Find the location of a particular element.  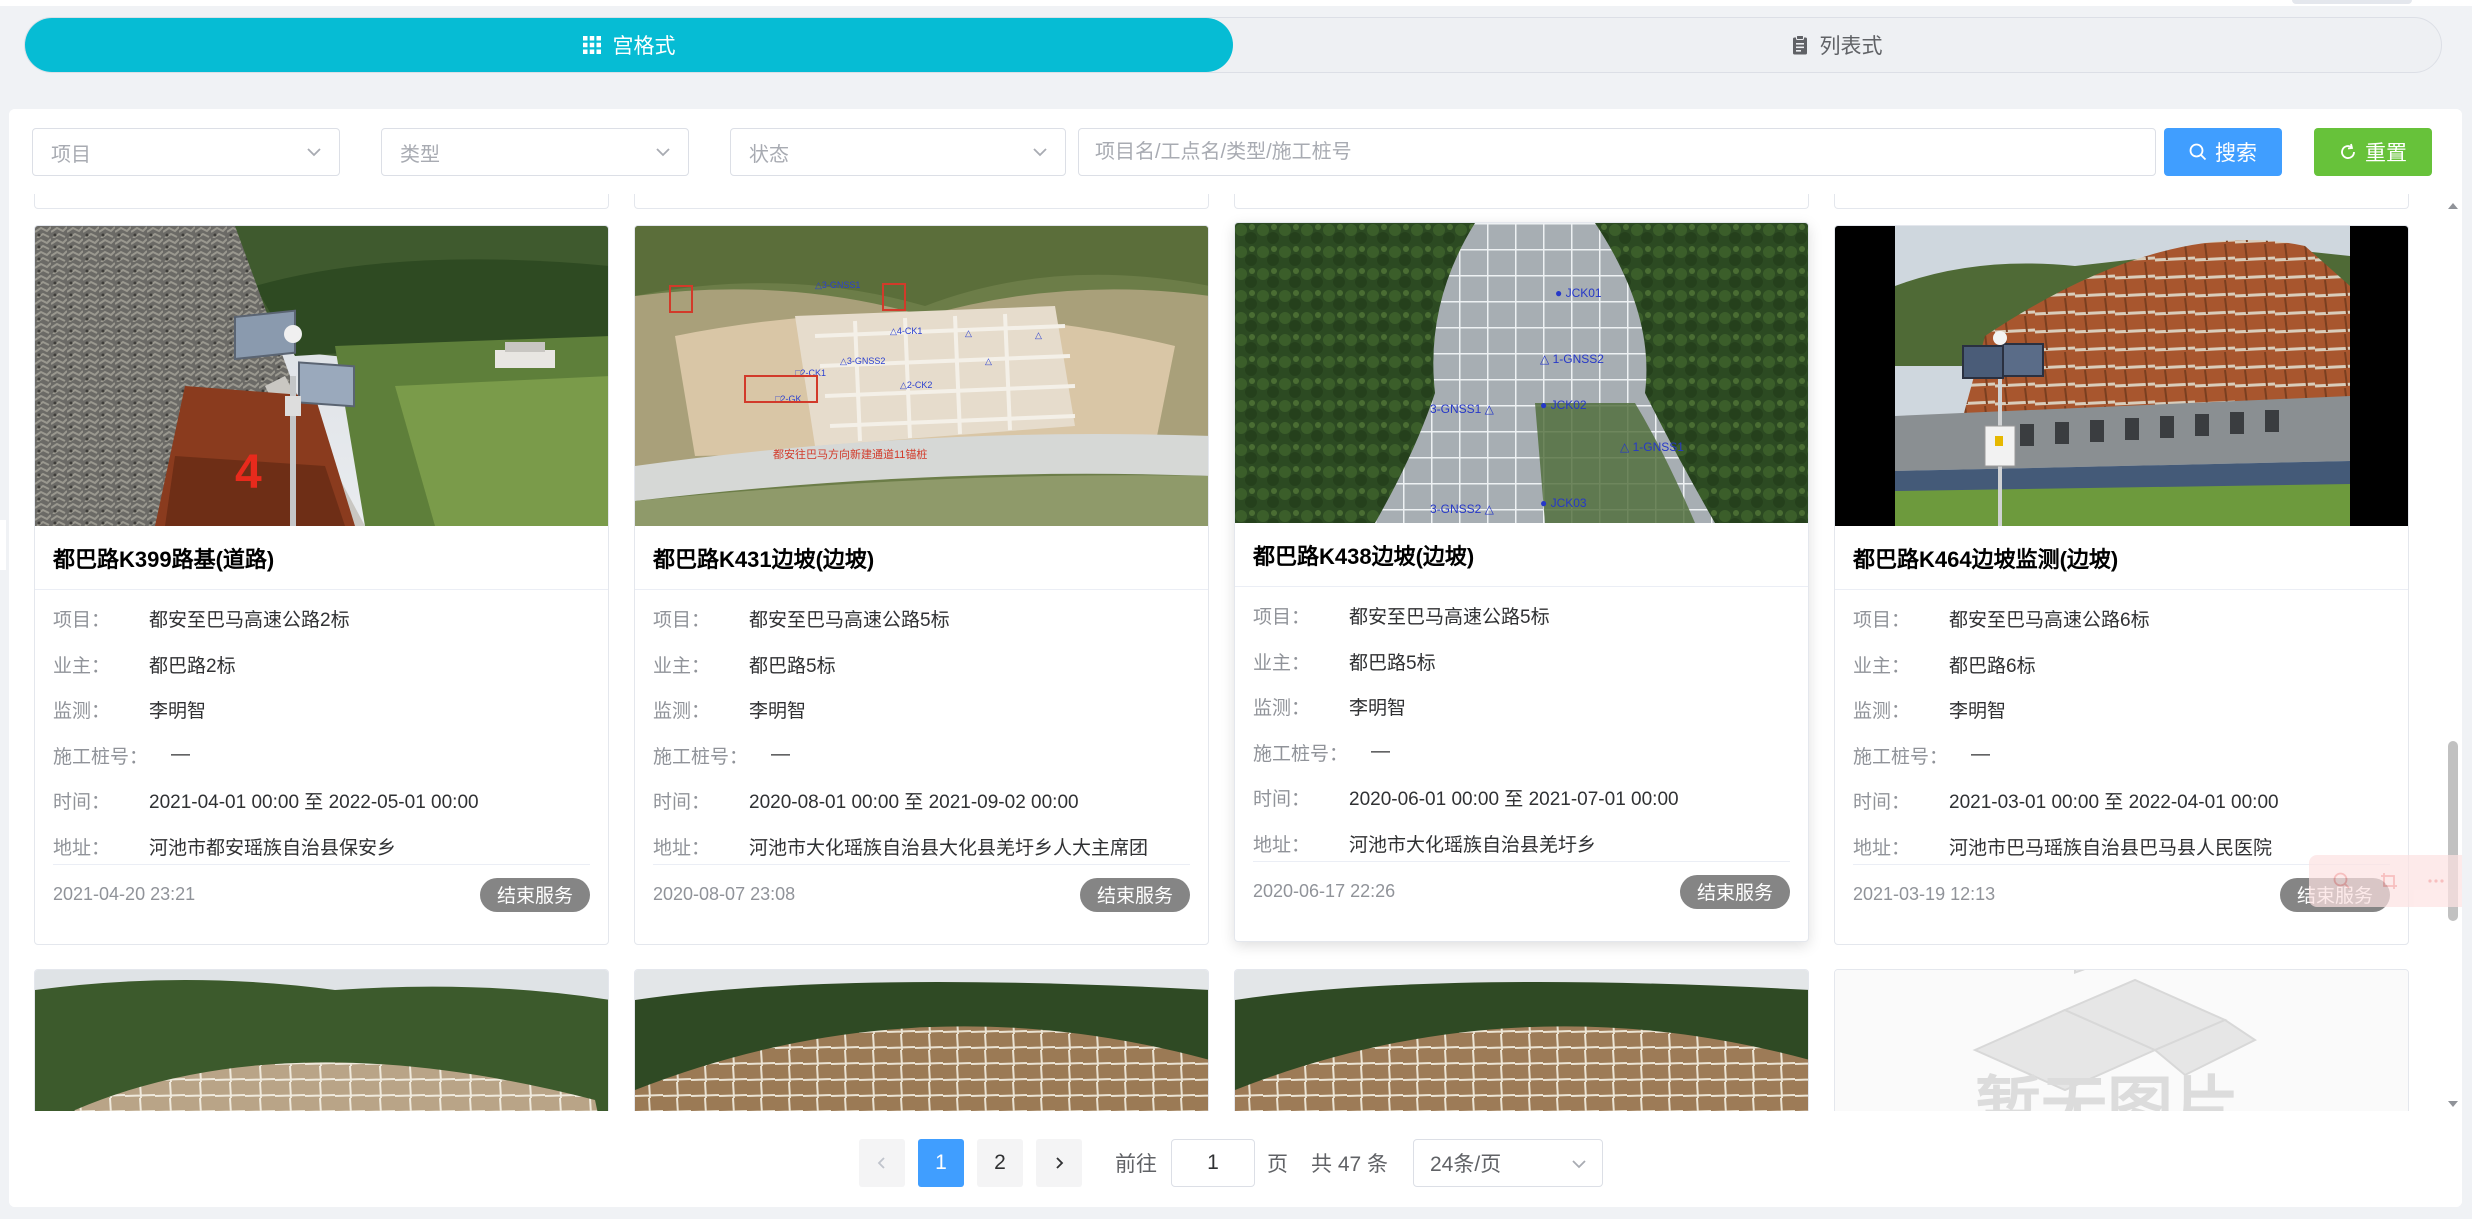

grid-view-button: 宫格式 is located at coordinates (629, 45).